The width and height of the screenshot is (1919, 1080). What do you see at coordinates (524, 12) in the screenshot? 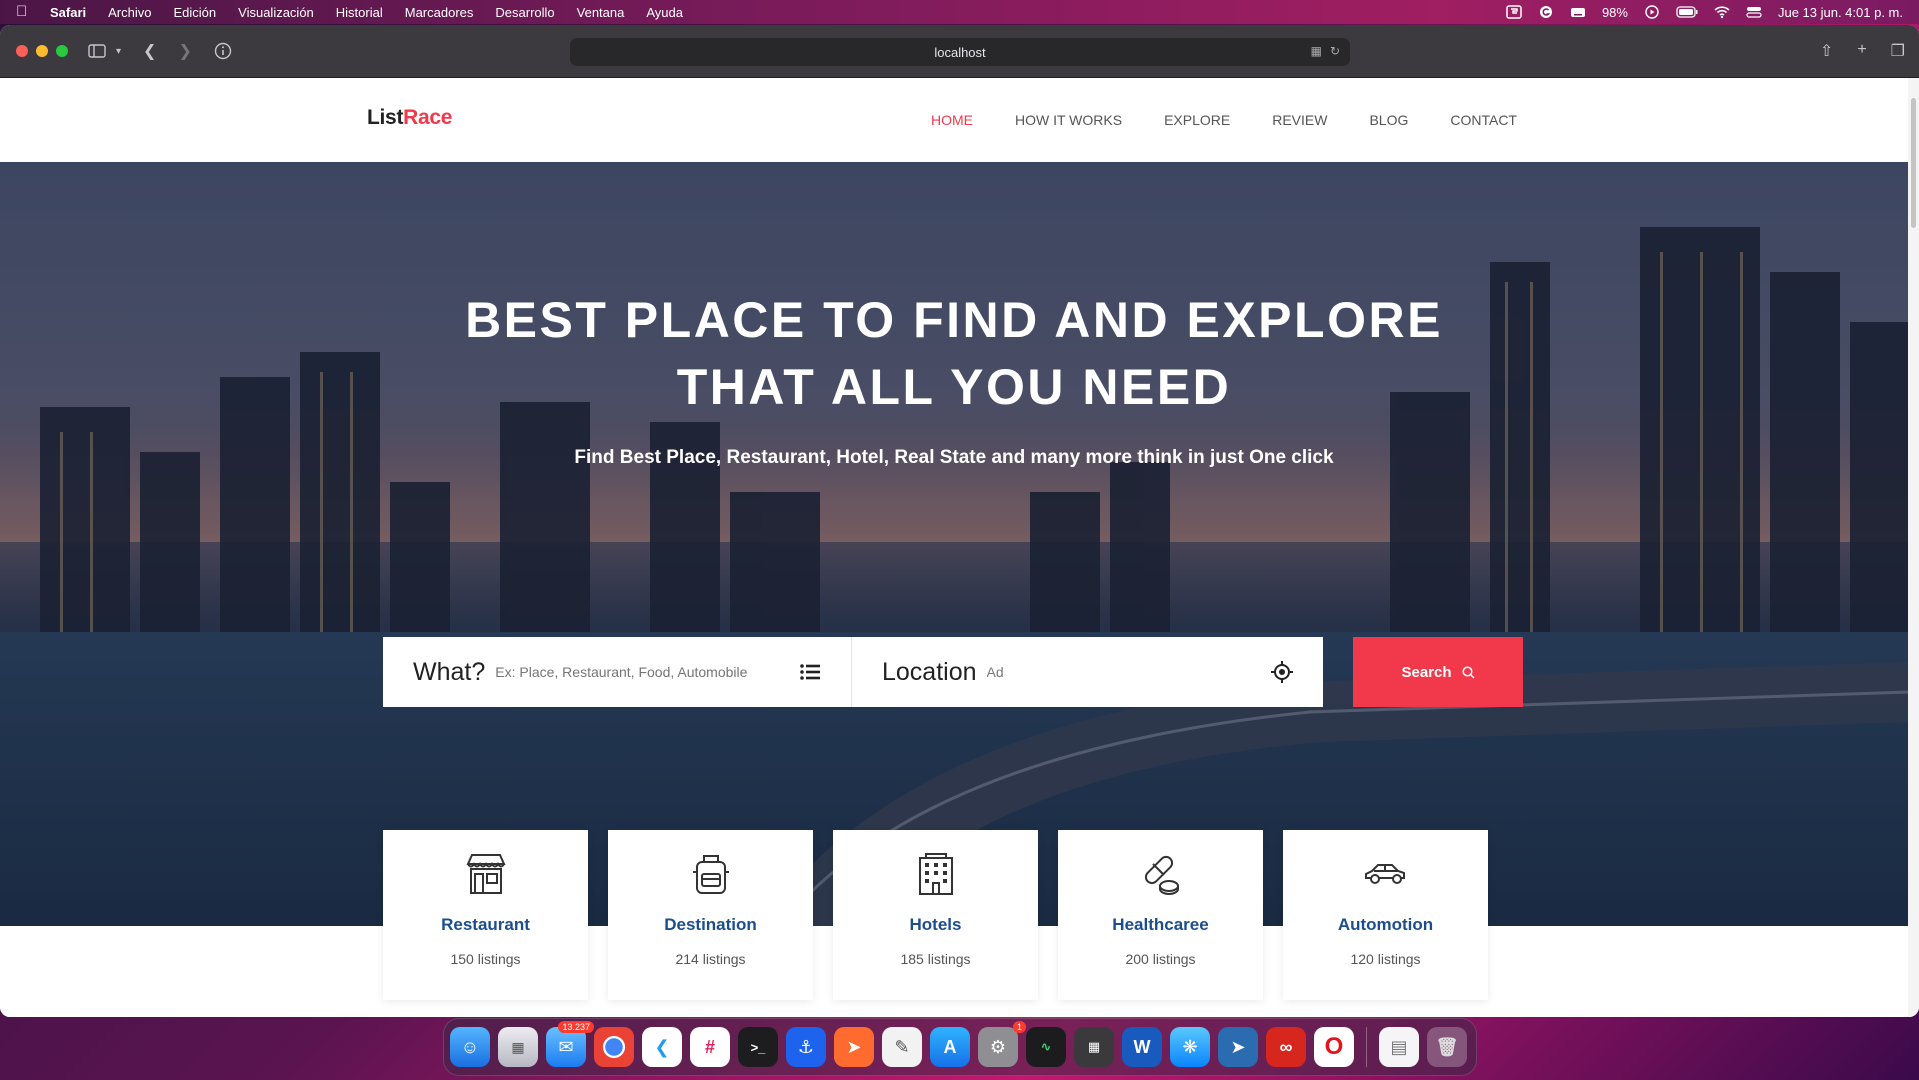
I see `menu-desarrollo: Desarrollo` at bounding box center [524, 12].